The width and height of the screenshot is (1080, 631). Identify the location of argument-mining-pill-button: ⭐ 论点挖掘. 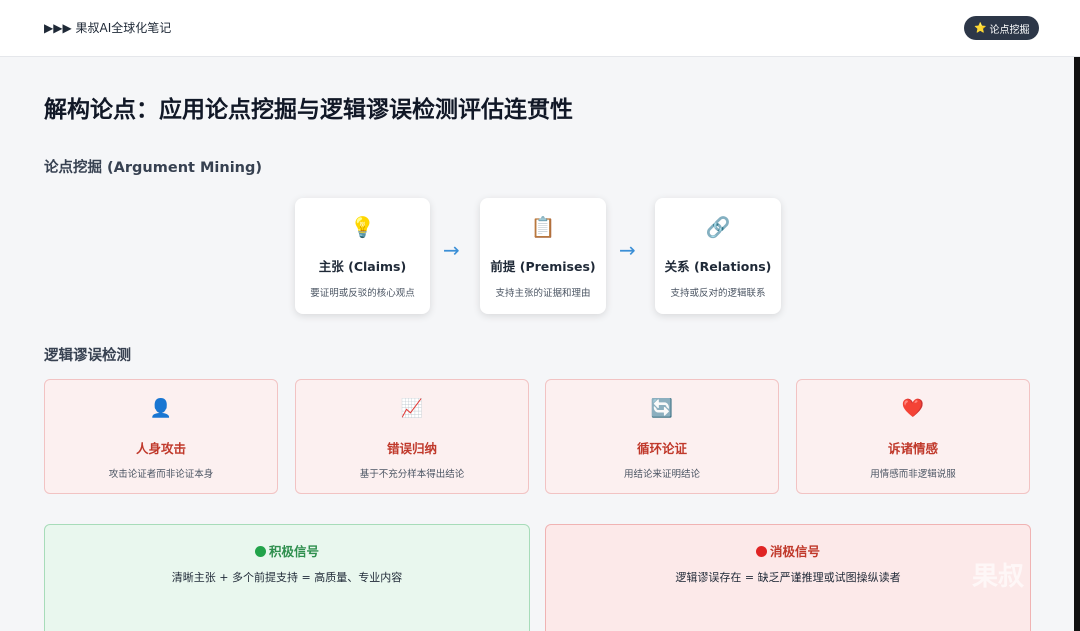
(1002, 28).